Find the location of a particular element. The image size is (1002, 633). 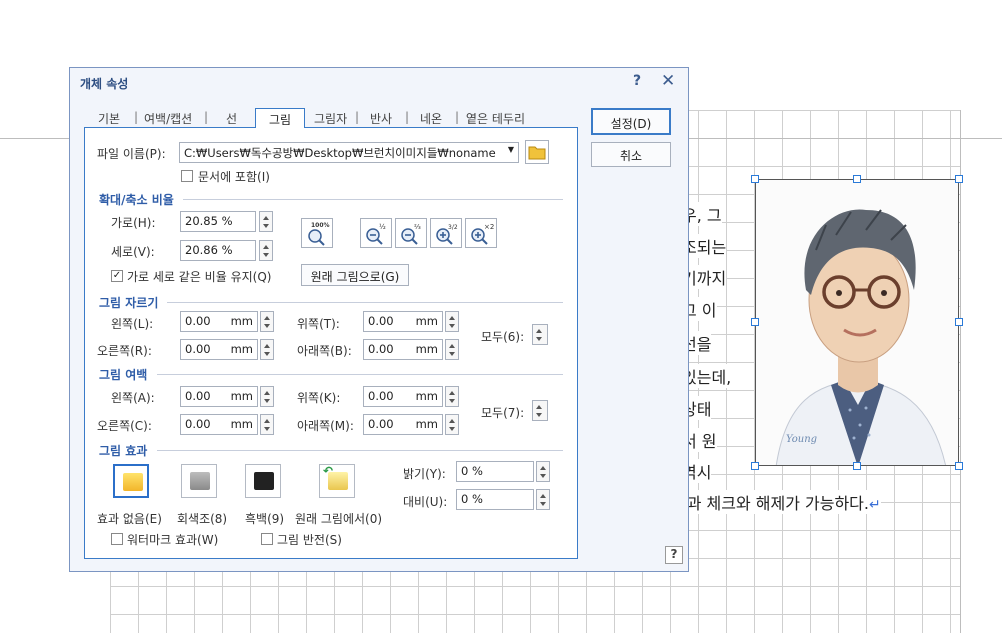

tab-picture: 그림 is located at coordinates (280, 118).